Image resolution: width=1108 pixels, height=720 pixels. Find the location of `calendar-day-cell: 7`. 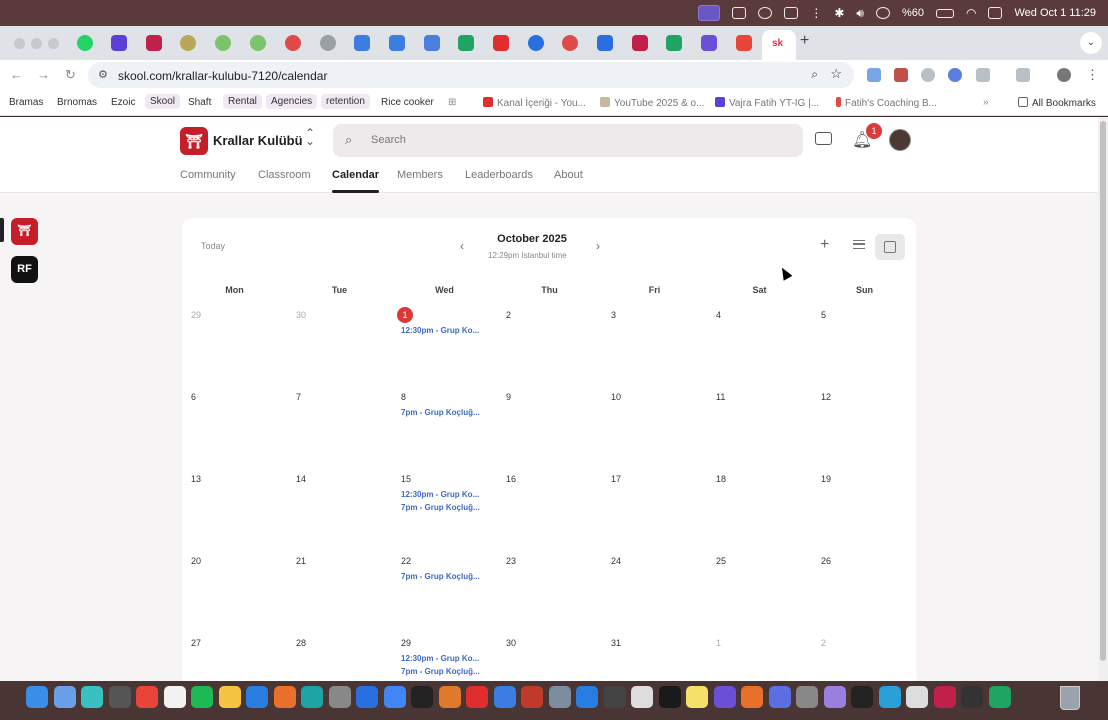

calendar-day-cell: 7 is located at coordinates (339, 427).